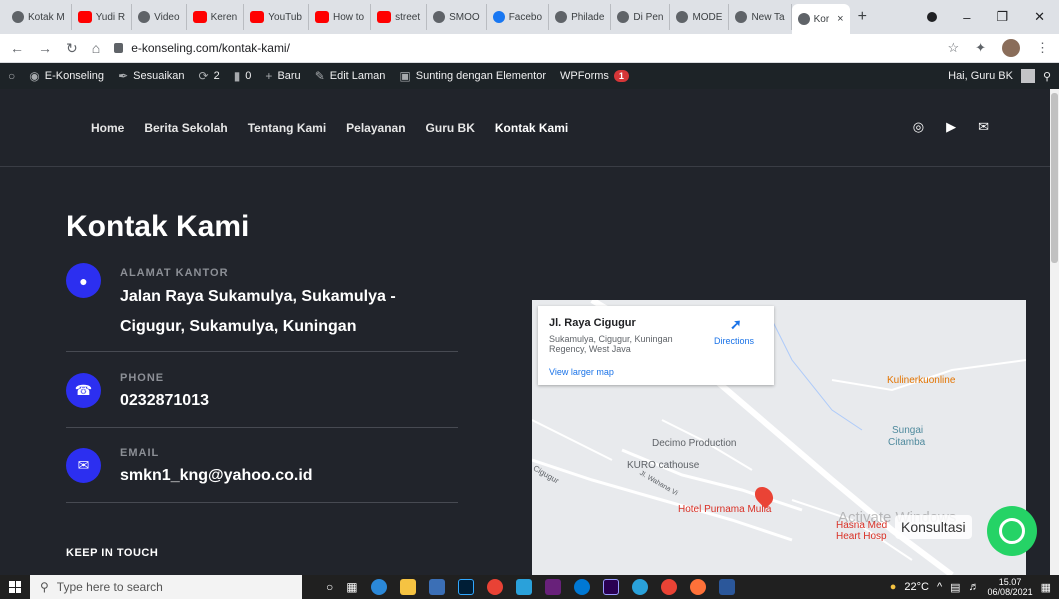  What do you see at coordinates (1047, 76) in the screenshot?
I see `wp-search-icon: ⚲` at bounding box center [1047, 76].